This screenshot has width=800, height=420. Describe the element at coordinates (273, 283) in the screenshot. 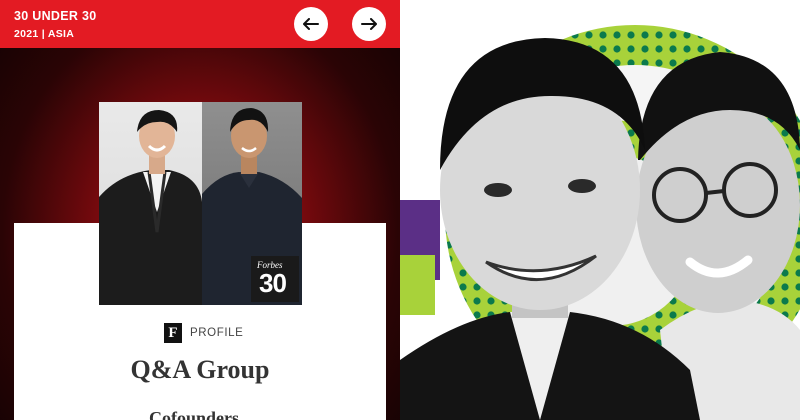

I see `badge-number: 30` at that location.